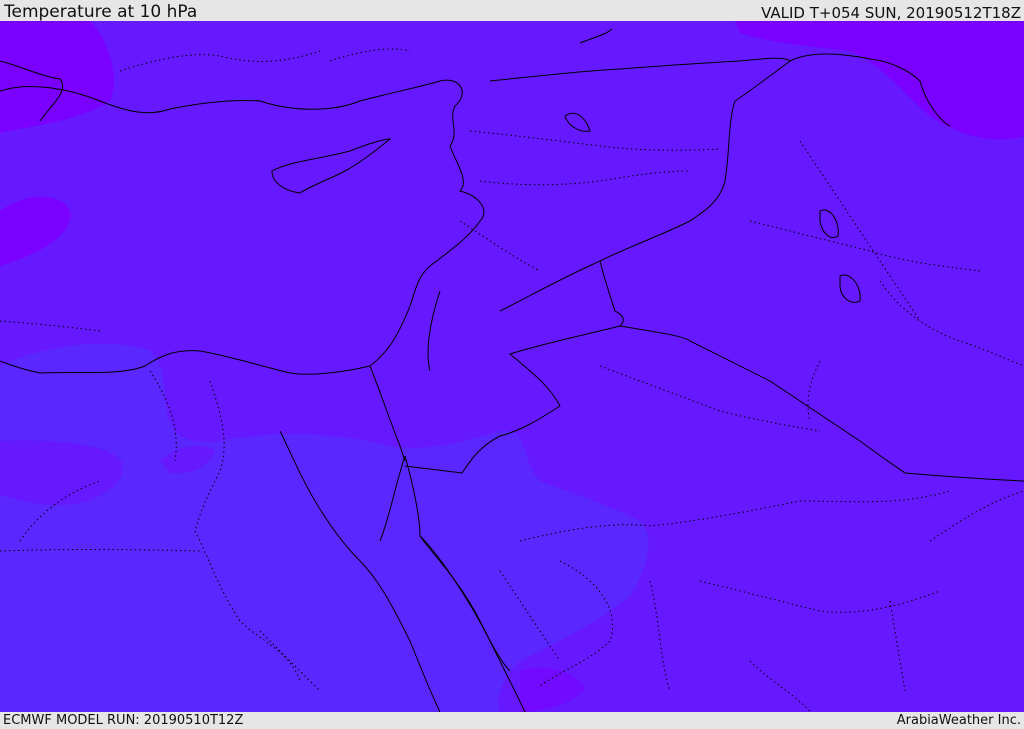 The width and height of the screenshot is (1024, 729). I want to click on map-title: Temperature at 10 hPa, so click(101, 12).